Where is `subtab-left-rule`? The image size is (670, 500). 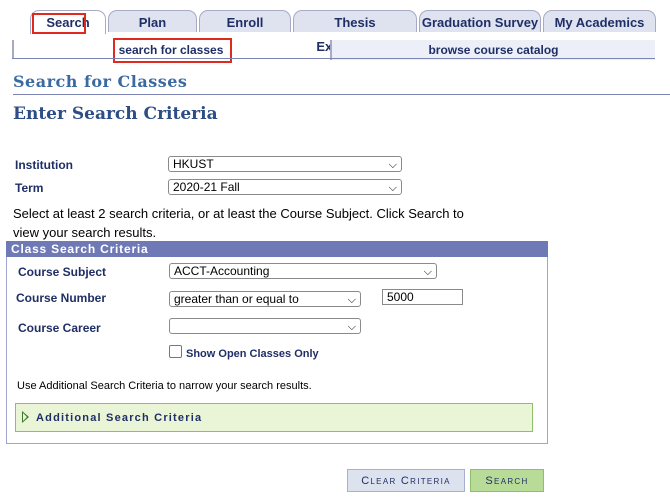
subtab-left-rule is located at coordinates (13, 49).